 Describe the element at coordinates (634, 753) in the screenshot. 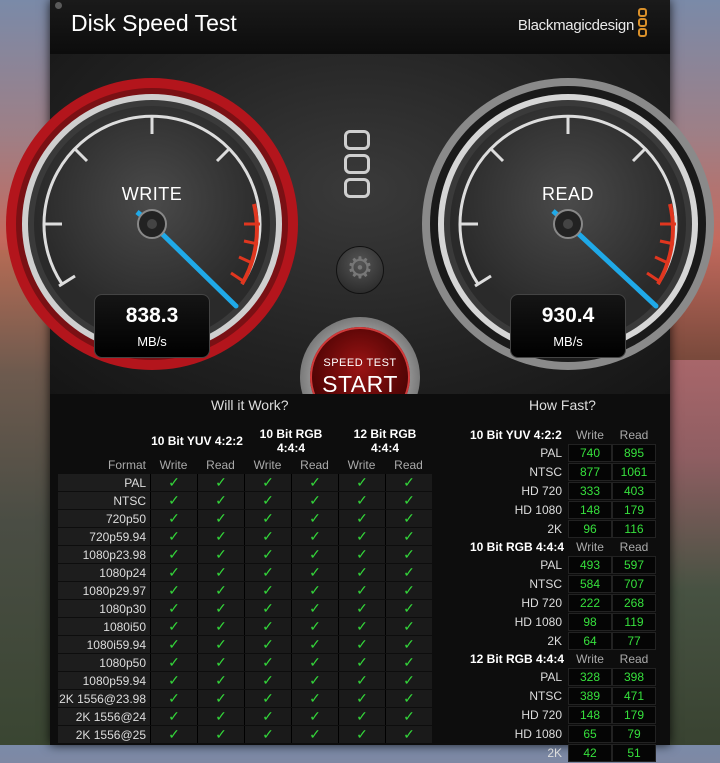

I see `read-speed-cell: 51` at that location.